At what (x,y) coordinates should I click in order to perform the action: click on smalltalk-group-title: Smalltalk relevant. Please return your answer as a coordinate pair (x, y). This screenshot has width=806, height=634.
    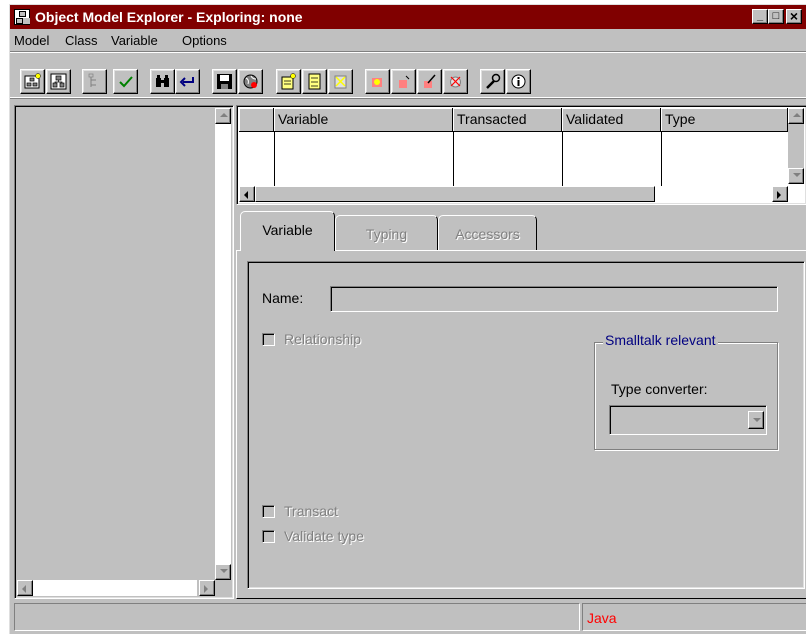
    Looking at the image, I should click on (660, 340).